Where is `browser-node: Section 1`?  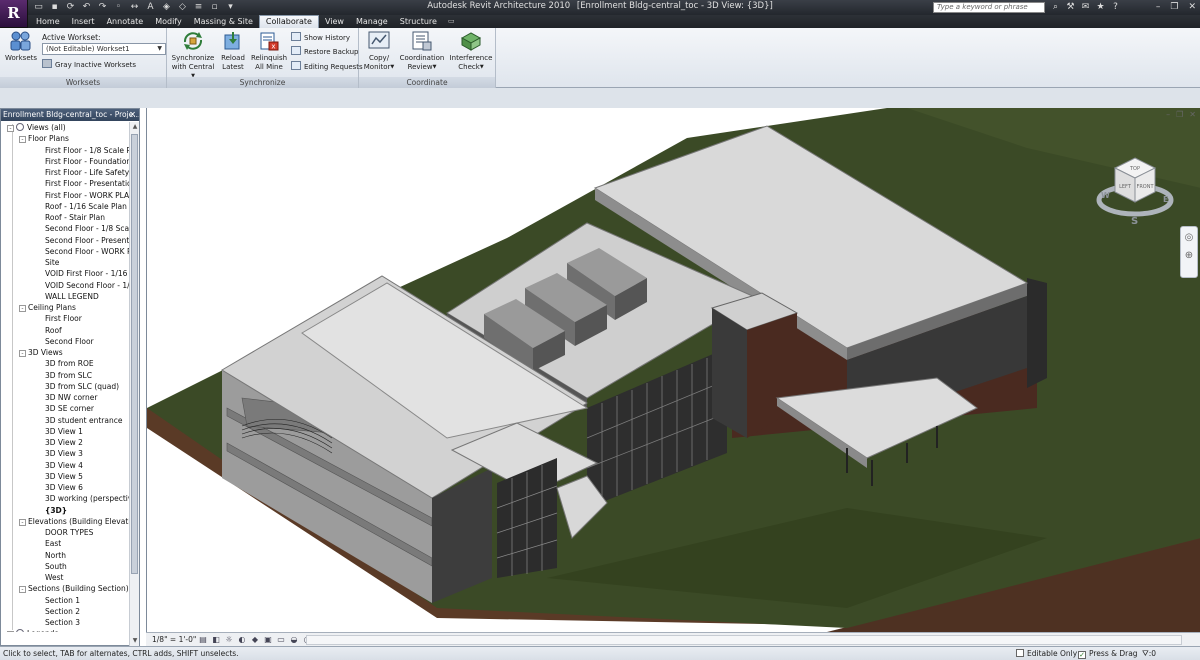
browser-node: Section 1 is located at coordinates (65, 600).